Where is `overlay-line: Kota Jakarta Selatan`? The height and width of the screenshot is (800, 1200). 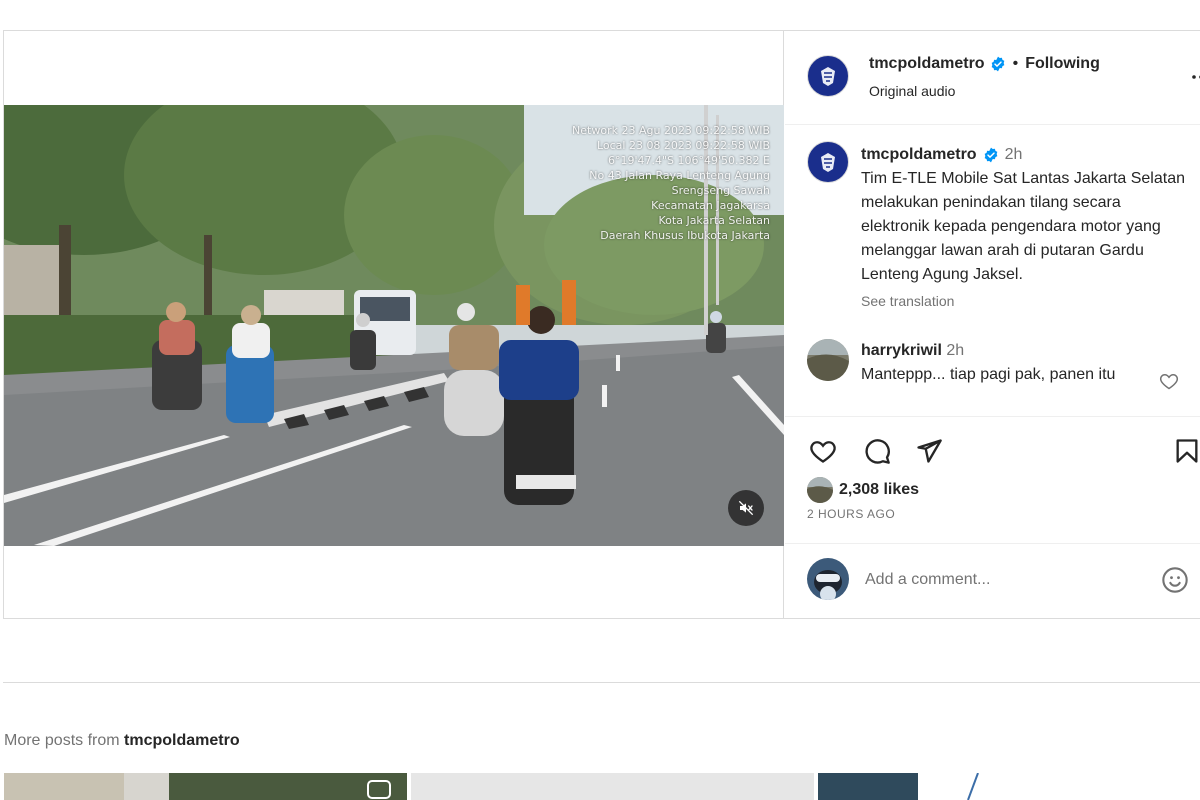
overlay-line: Kota Jakarta Selatan is located at coordinates (714, 220).